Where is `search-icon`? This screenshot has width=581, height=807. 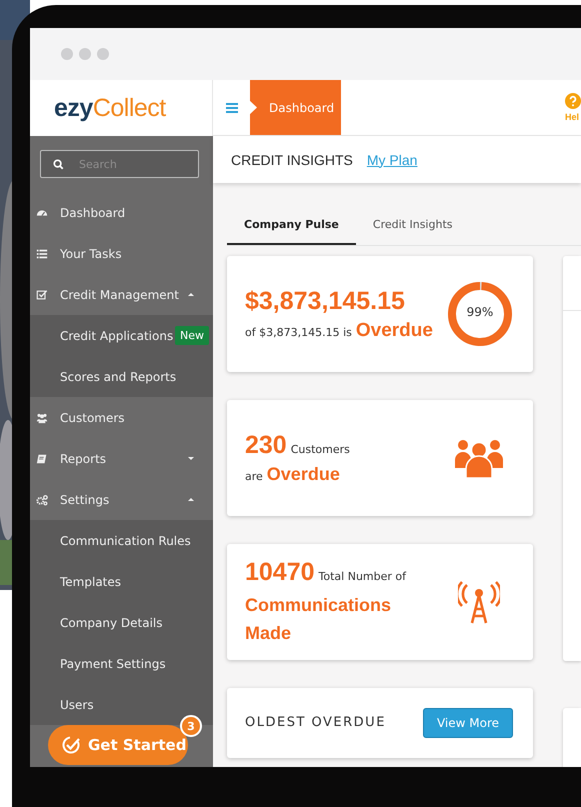
search-icon is located at coordinates (58, 164).